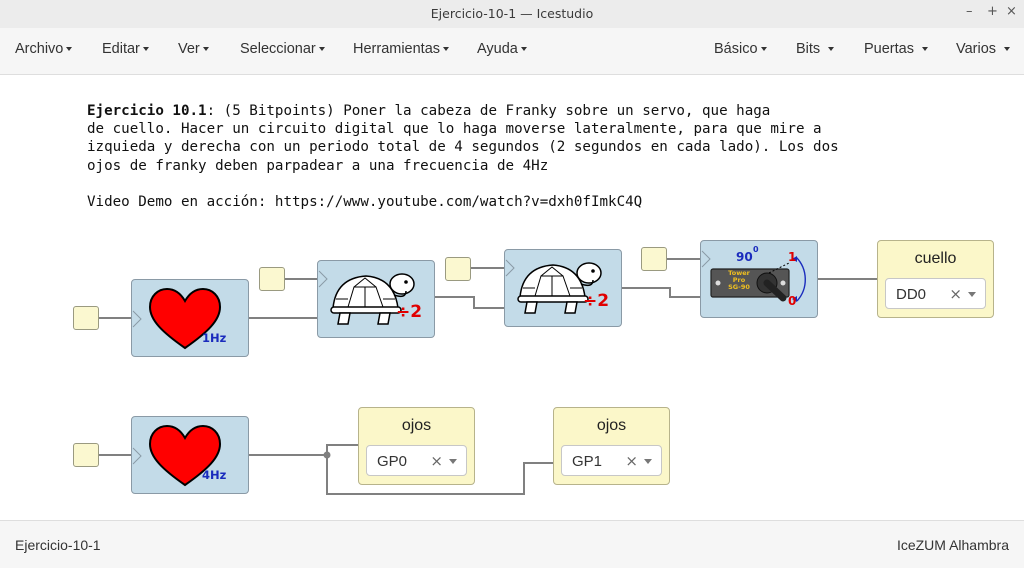 The image size is (1024, 568). Describe the element at coordinates (744, 257) in the screenshot. I see `servo-angle: 90` at that location.